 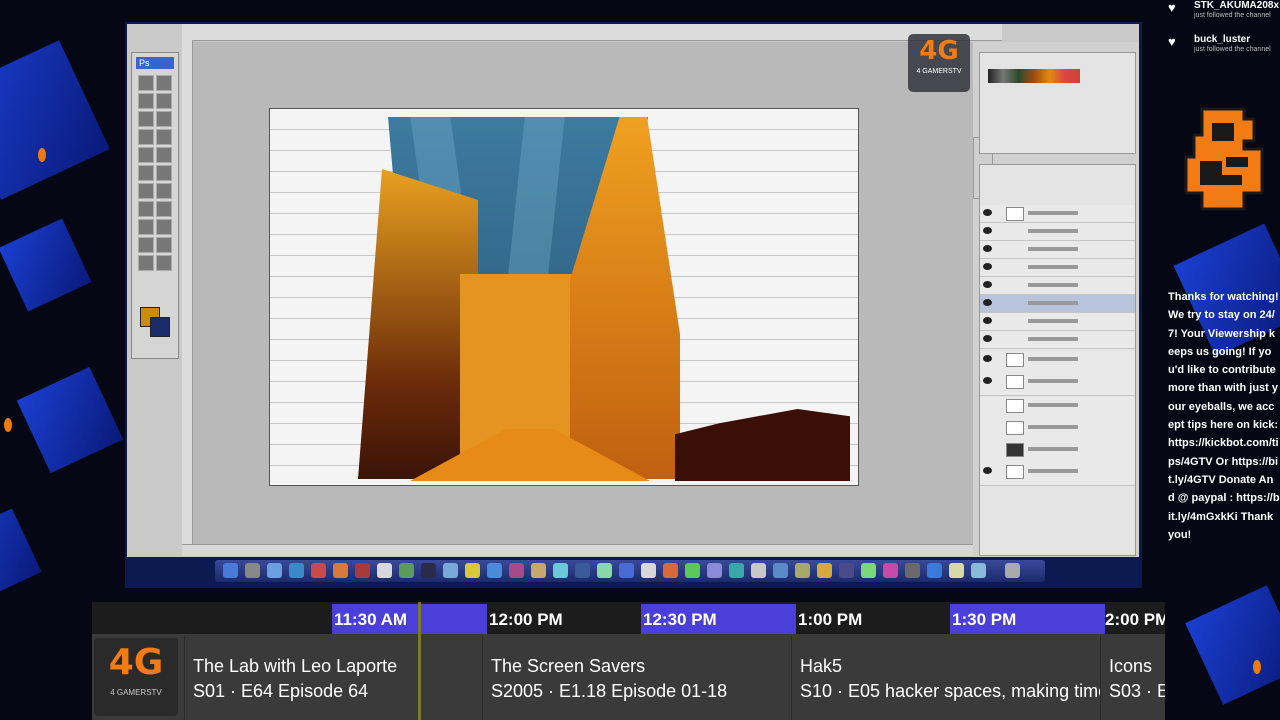 I want to click on heart-icon: ♥, so click(x=1172, y=41).